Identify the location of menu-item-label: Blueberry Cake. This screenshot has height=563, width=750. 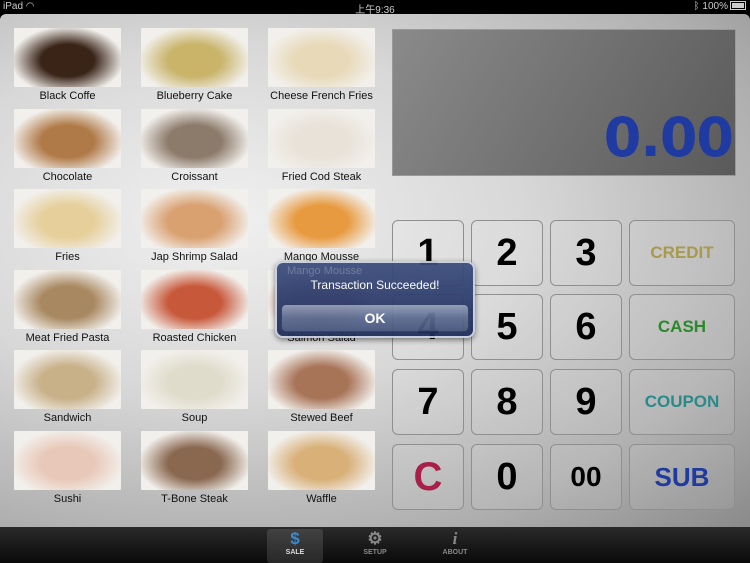
(194, 96).